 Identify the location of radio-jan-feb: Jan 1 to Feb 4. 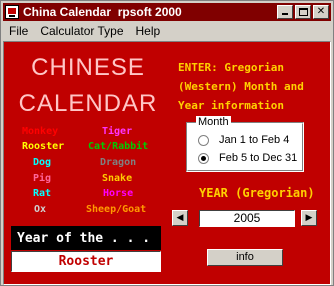
(243, 140).